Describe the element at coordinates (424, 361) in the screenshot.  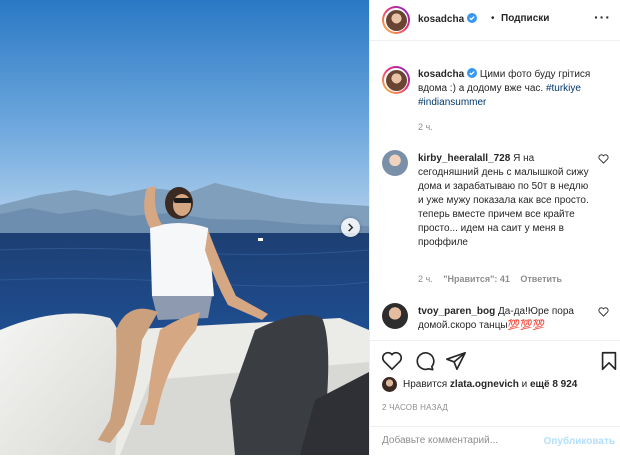
I see `comment-bubble-icon` at that location.